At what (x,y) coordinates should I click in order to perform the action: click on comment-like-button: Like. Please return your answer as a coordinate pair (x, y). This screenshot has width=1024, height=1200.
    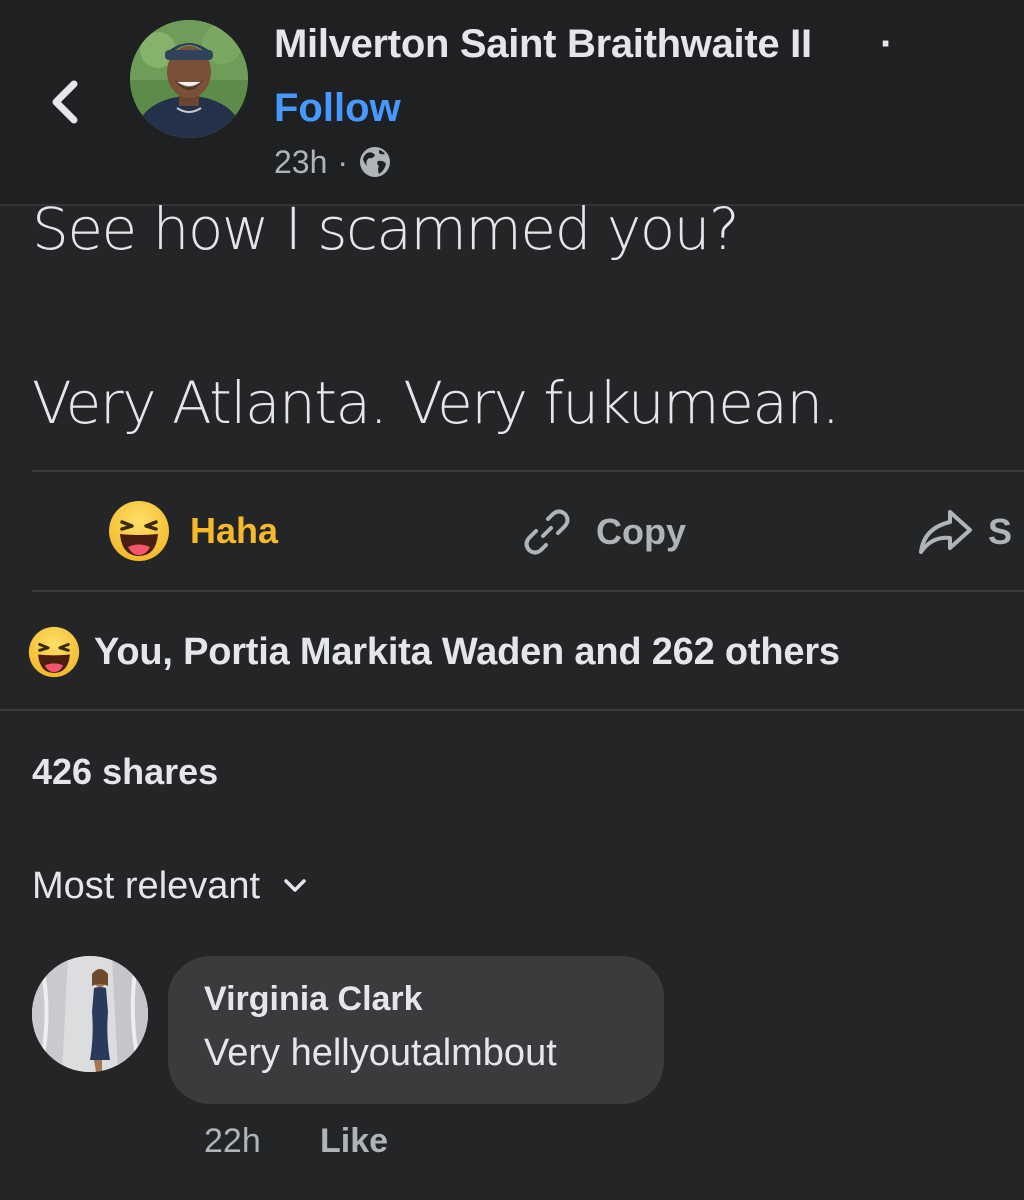
    Looking at the image, I should click on (354, 1141).